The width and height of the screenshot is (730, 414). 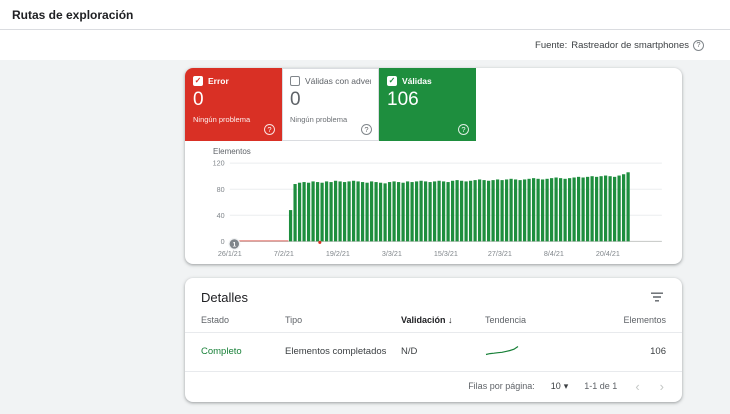 I want to click on valid-checkbox: ✓, so click(x=392, y=81).